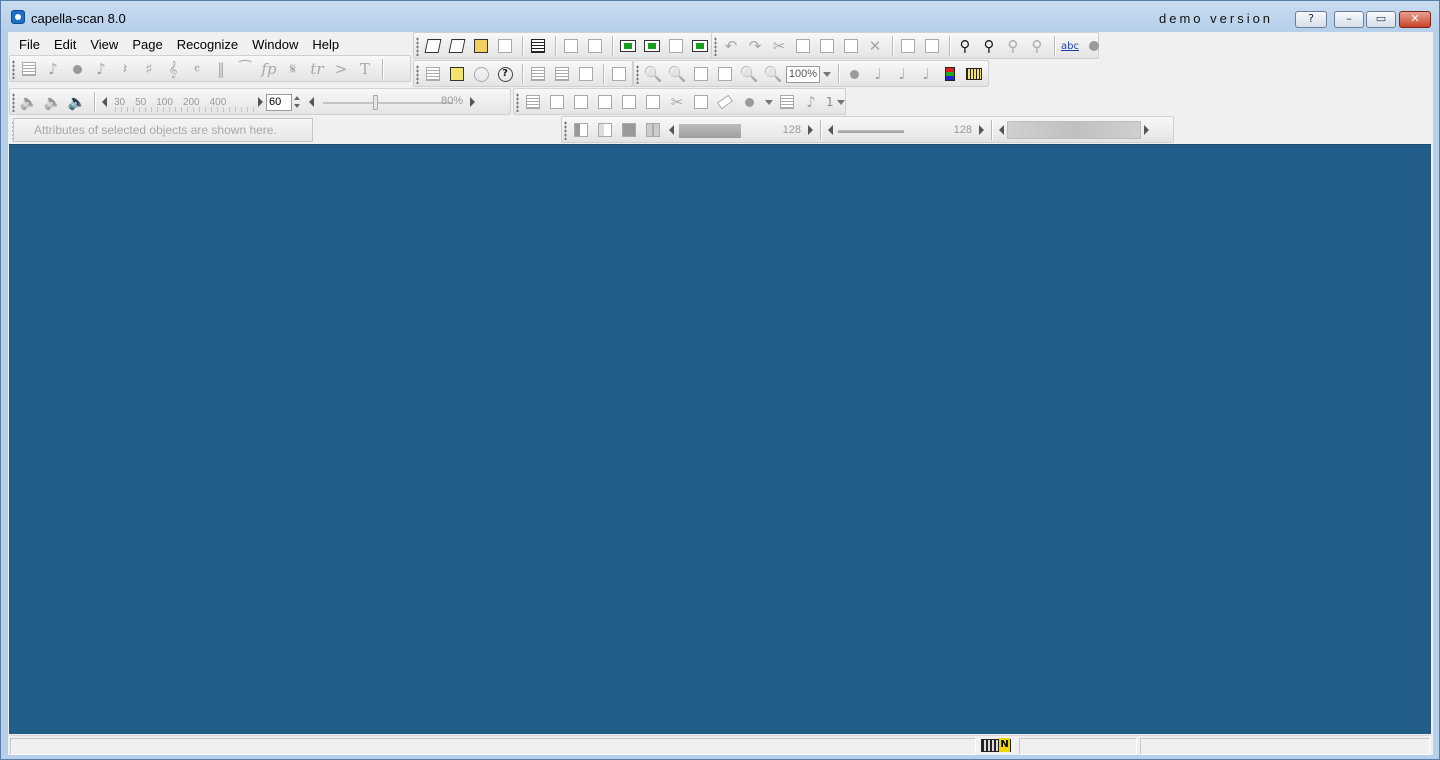 This screenshot has width=1440, height=760. I want to click on trill-icon: tr, so click(317, 69).